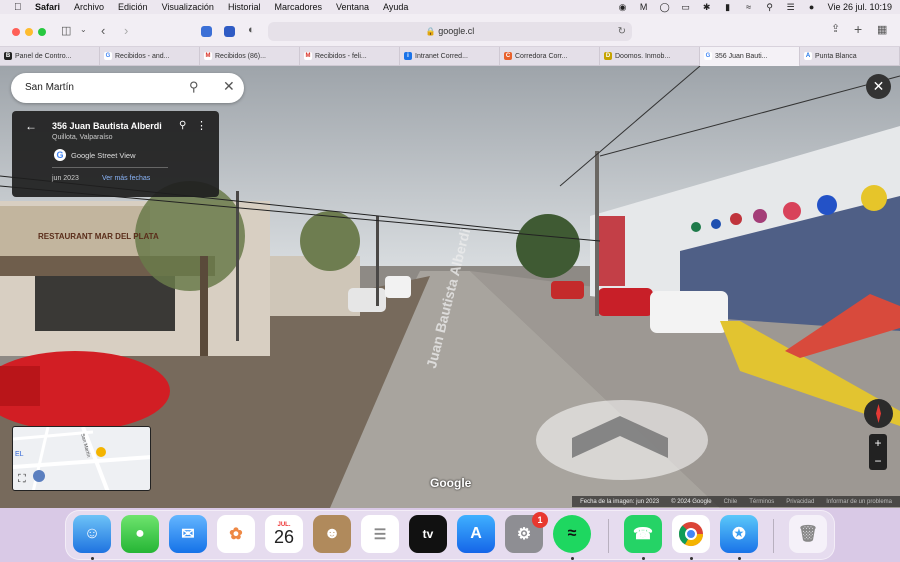 The width and height of the screenshot is (900, 562). Describe the element at coordinates (707, 7) in the screenshot. I see `bluetooth-icon: ✱` at that location.